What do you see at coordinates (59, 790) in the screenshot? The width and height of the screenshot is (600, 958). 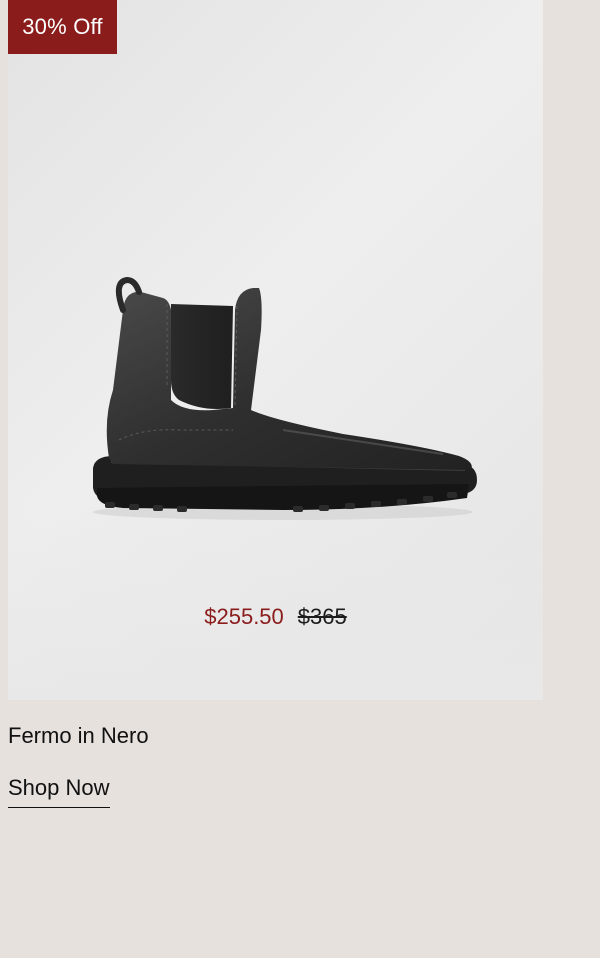 I see `shop-now-link: Shop Now` at bounding box center [59, 790].